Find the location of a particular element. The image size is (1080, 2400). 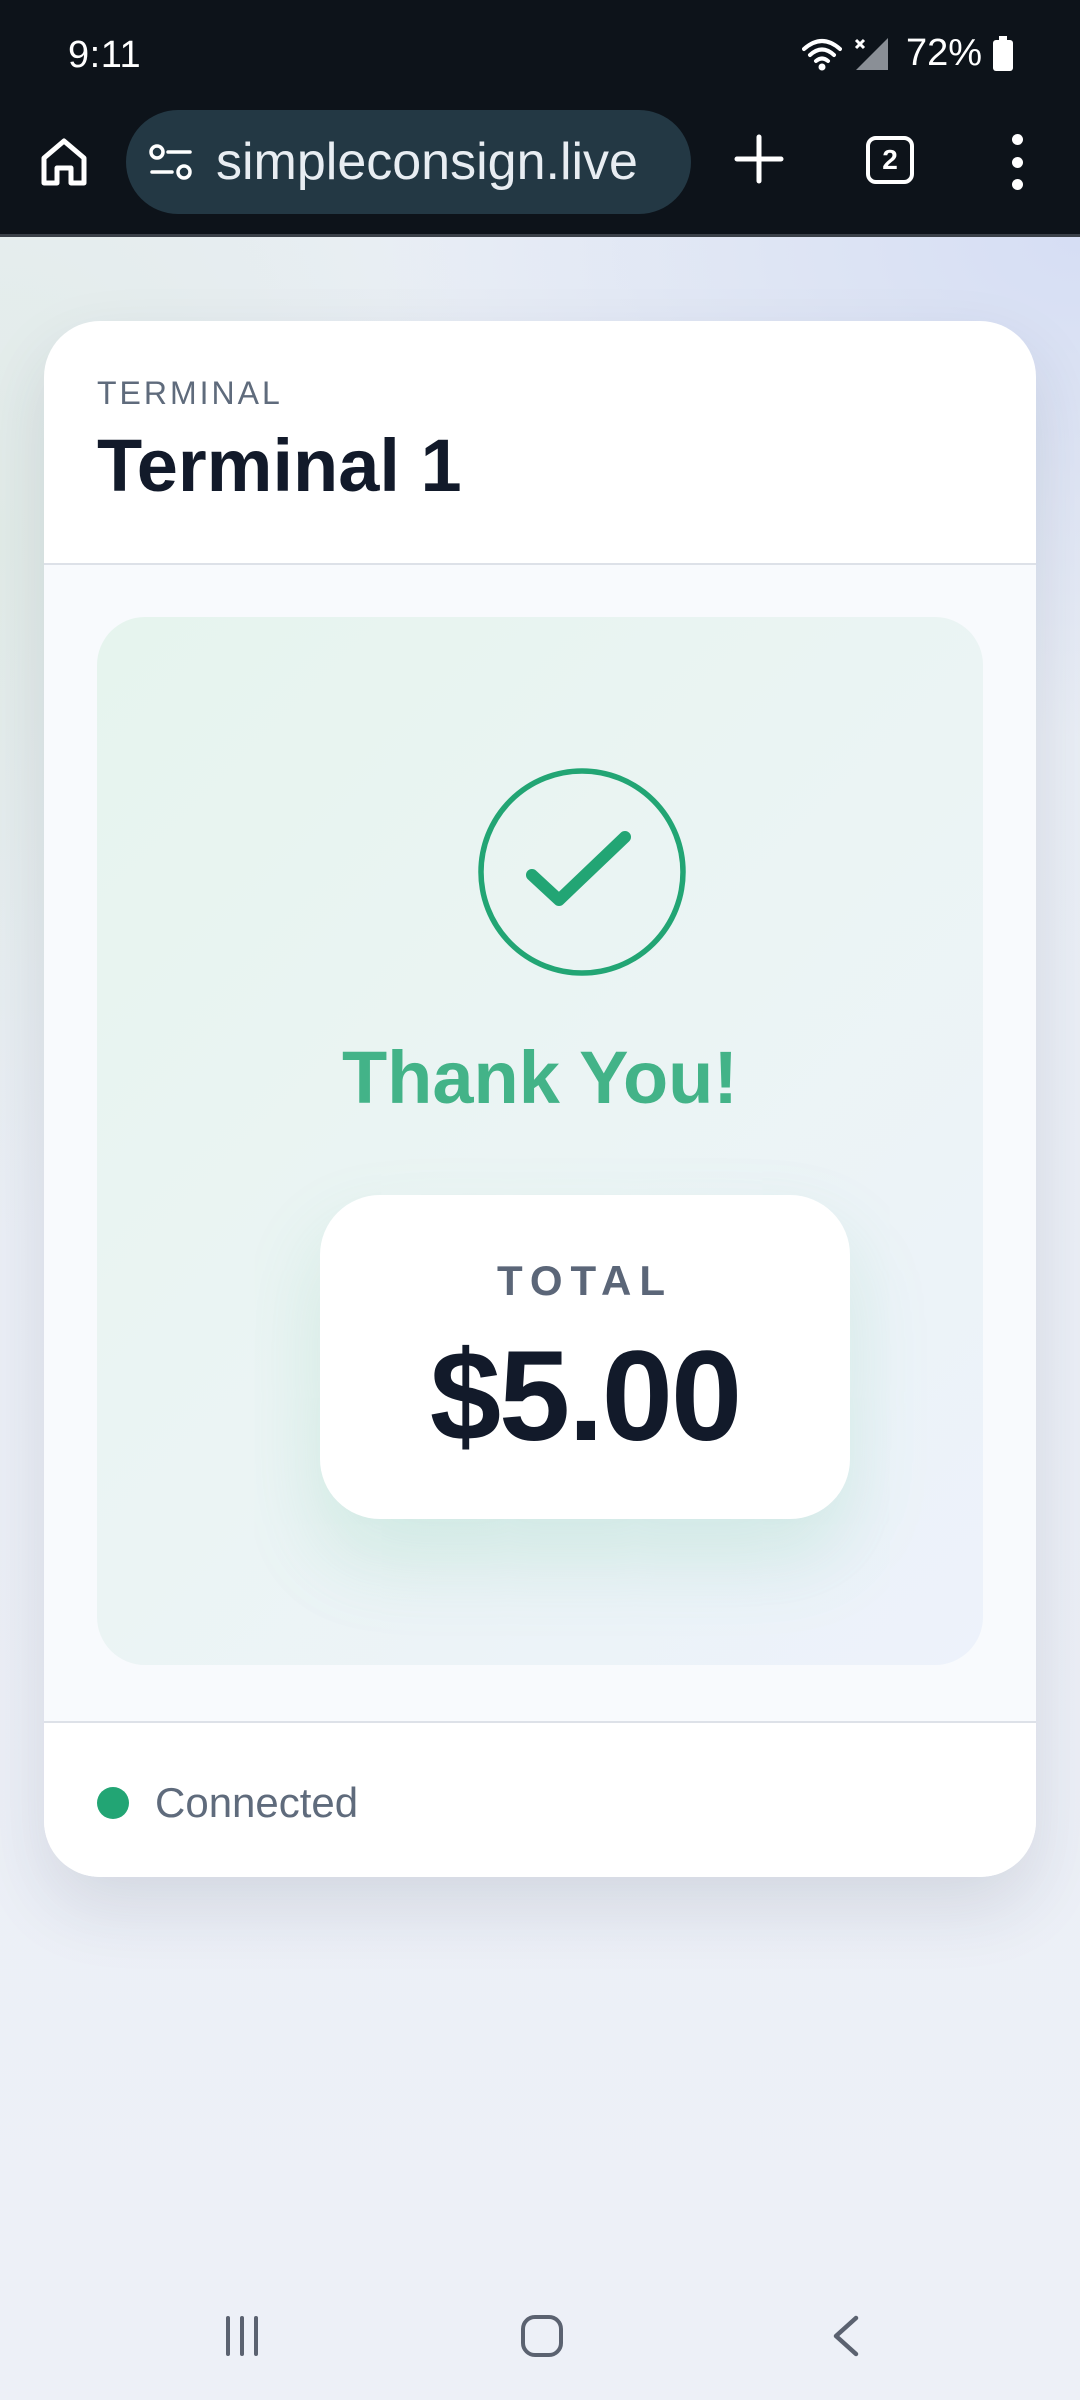

home-circle-icon is located at coordinates (542, 2336).